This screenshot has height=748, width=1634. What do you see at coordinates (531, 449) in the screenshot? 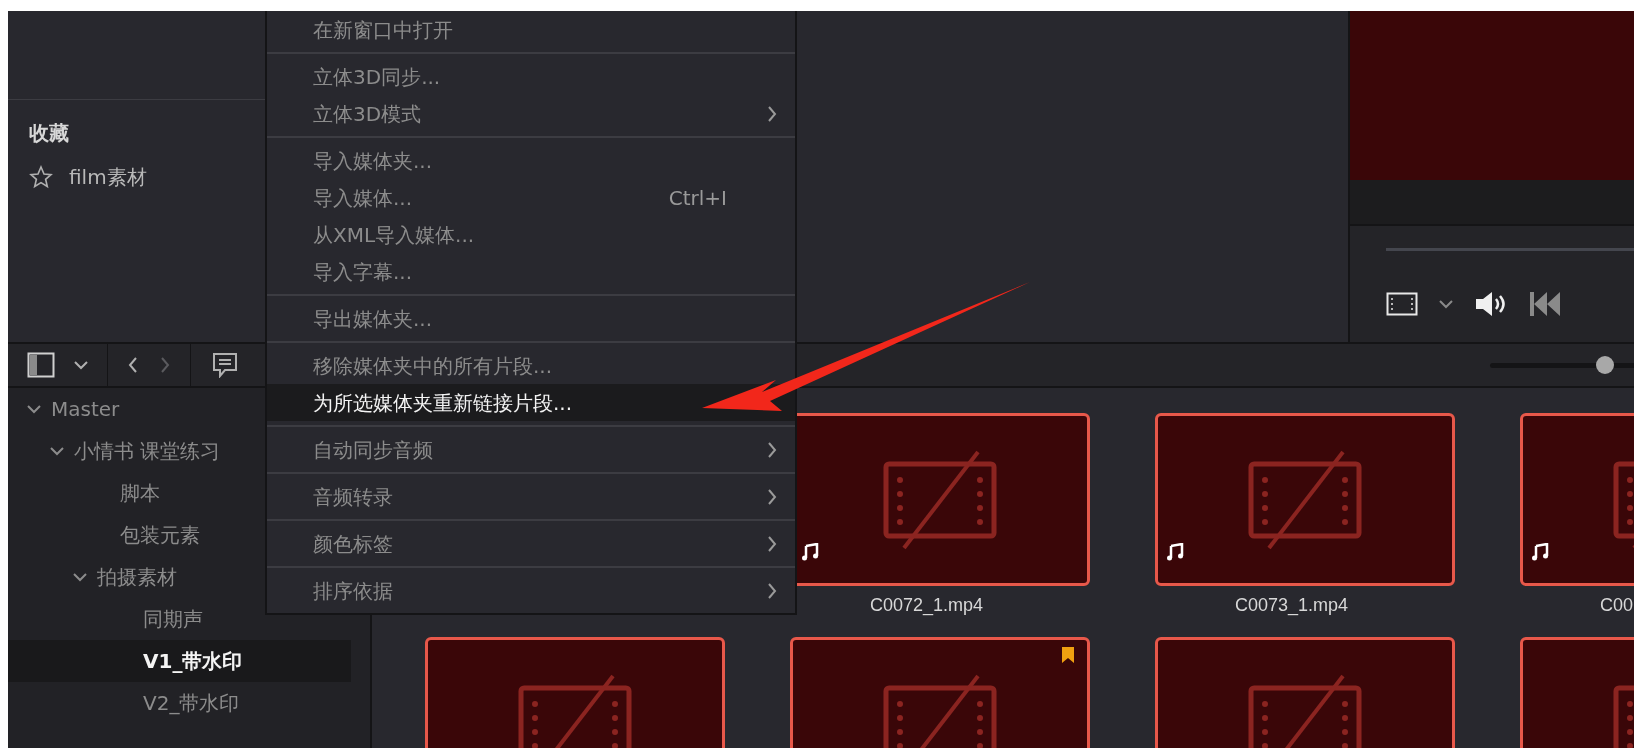
I see `menu-item: 自动同步音频` at bounding box center [531, 449].